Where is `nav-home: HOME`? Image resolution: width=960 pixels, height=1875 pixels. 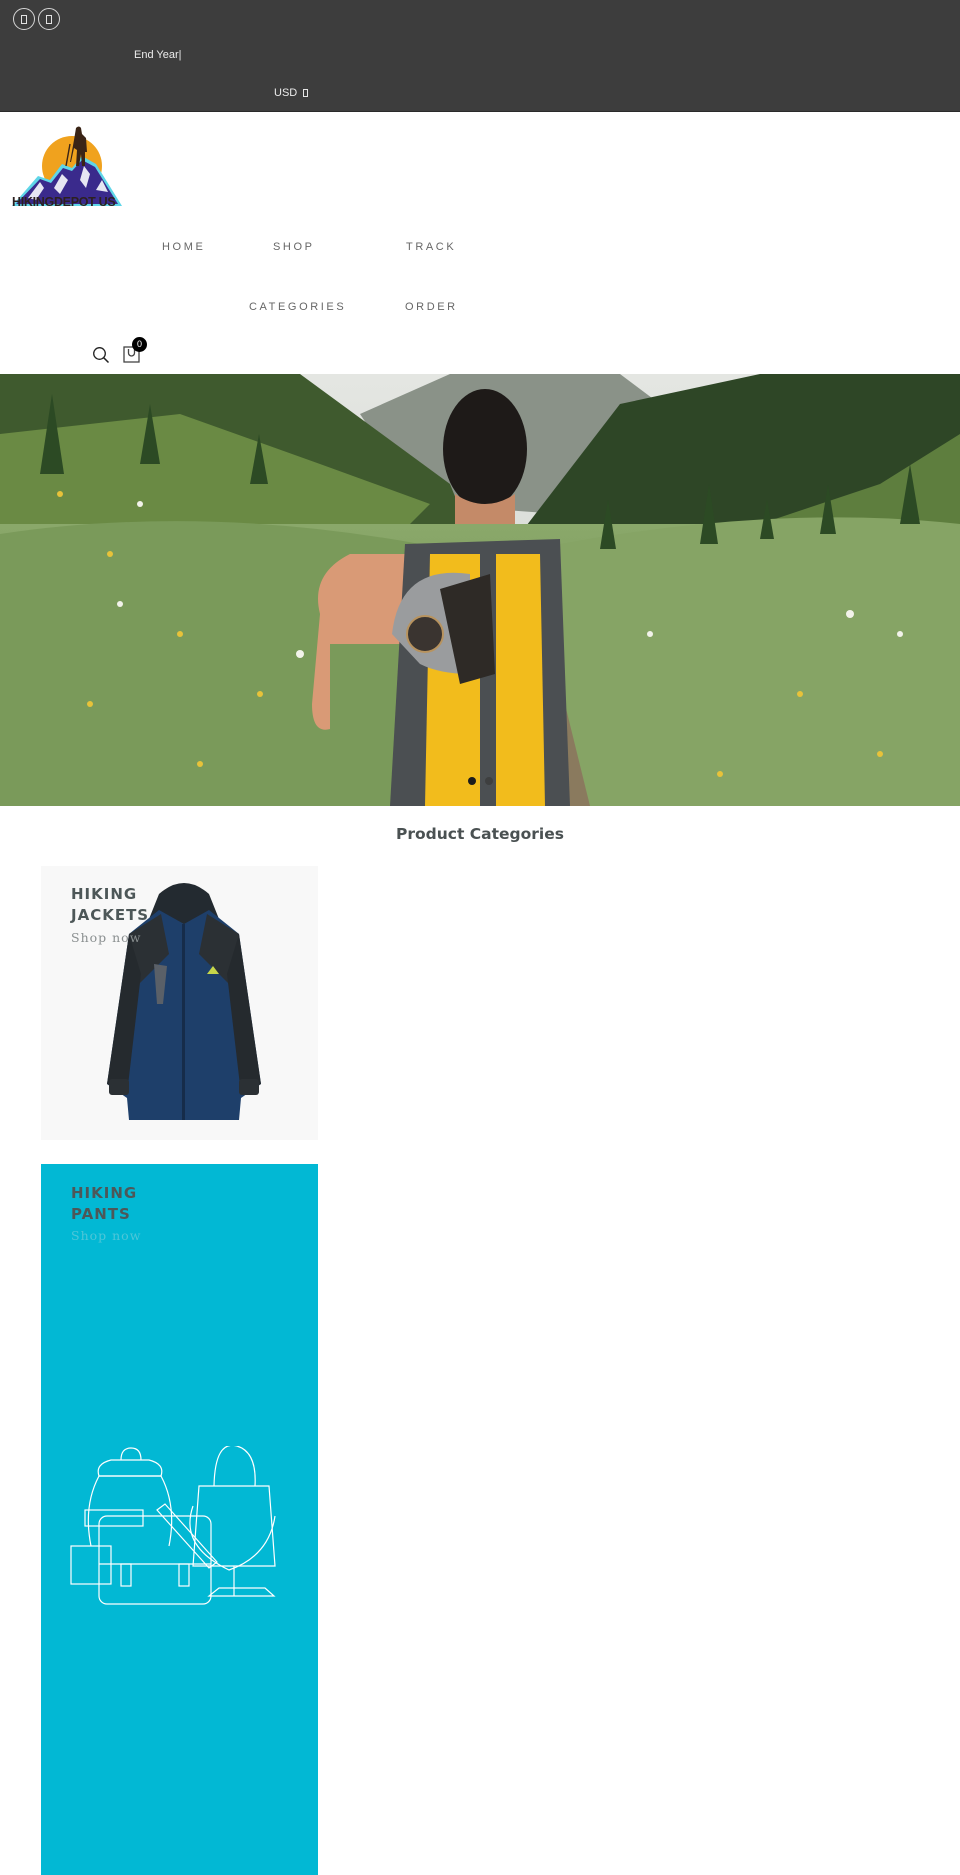
nav-home: HOME is located at coordinates (183, 247).